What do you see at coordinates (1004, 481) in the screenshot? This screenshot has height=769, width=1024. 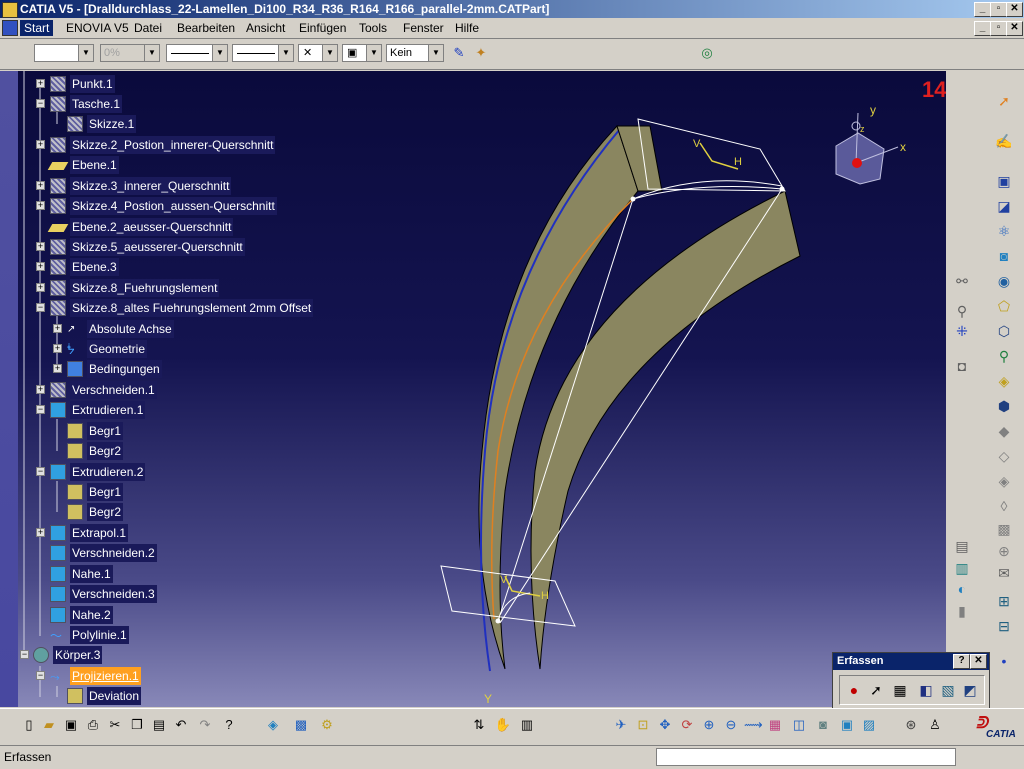 I see `trim-tool-icon: ◈` at bounding box center [1004, 481].